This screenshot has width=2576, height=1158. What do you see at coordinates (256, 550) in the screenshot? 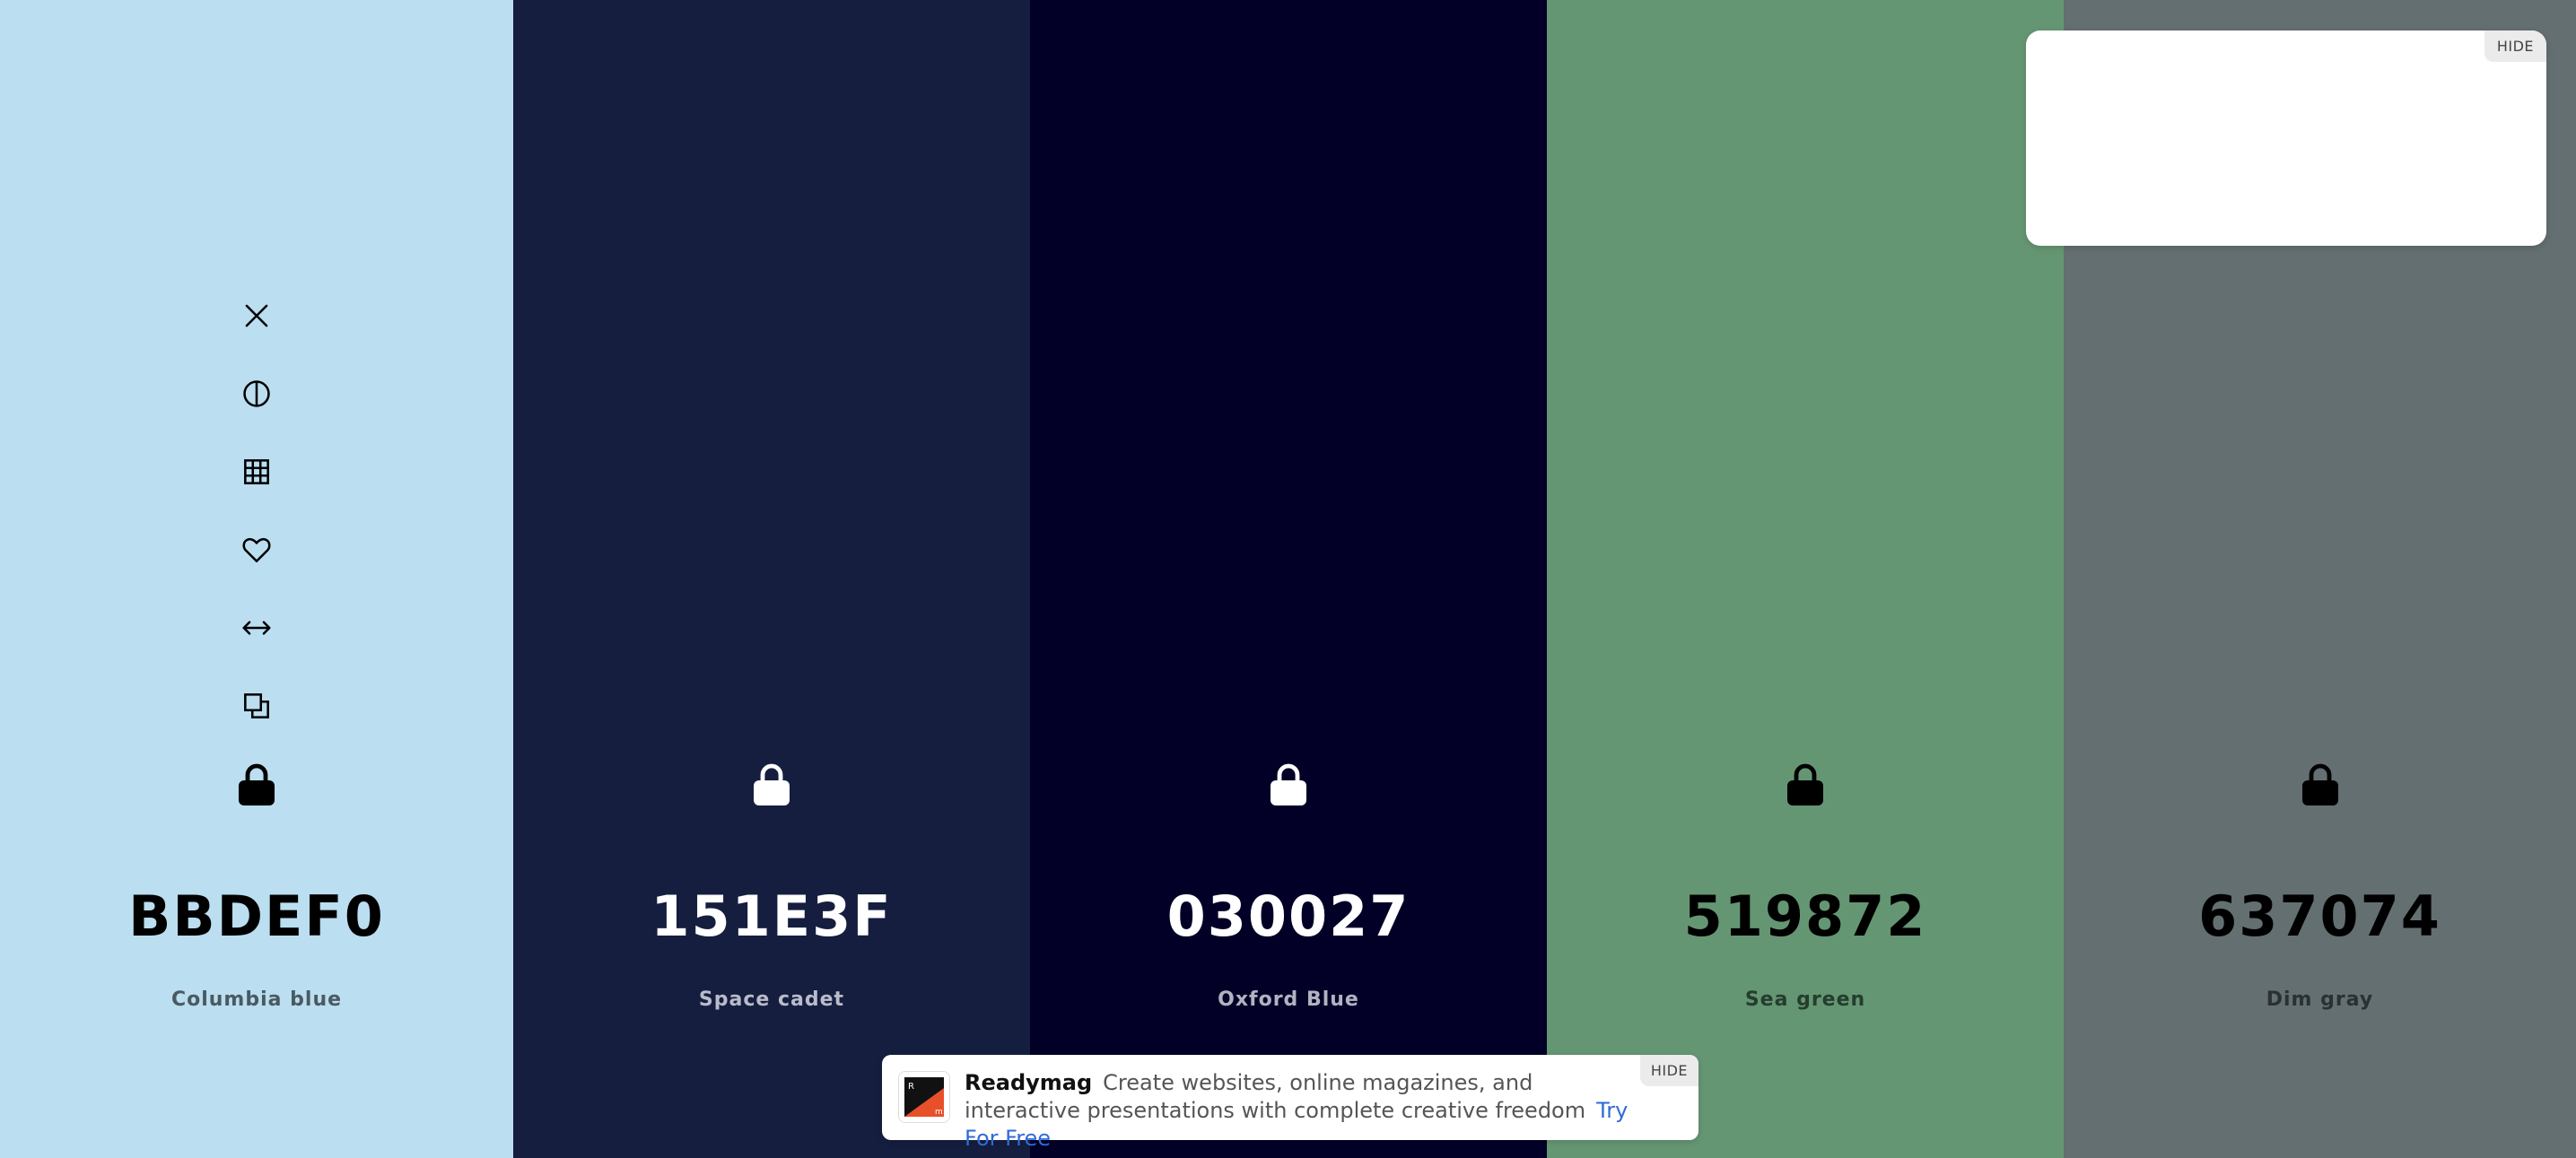
I see `heart-icon` at bounding box center [256, 550].